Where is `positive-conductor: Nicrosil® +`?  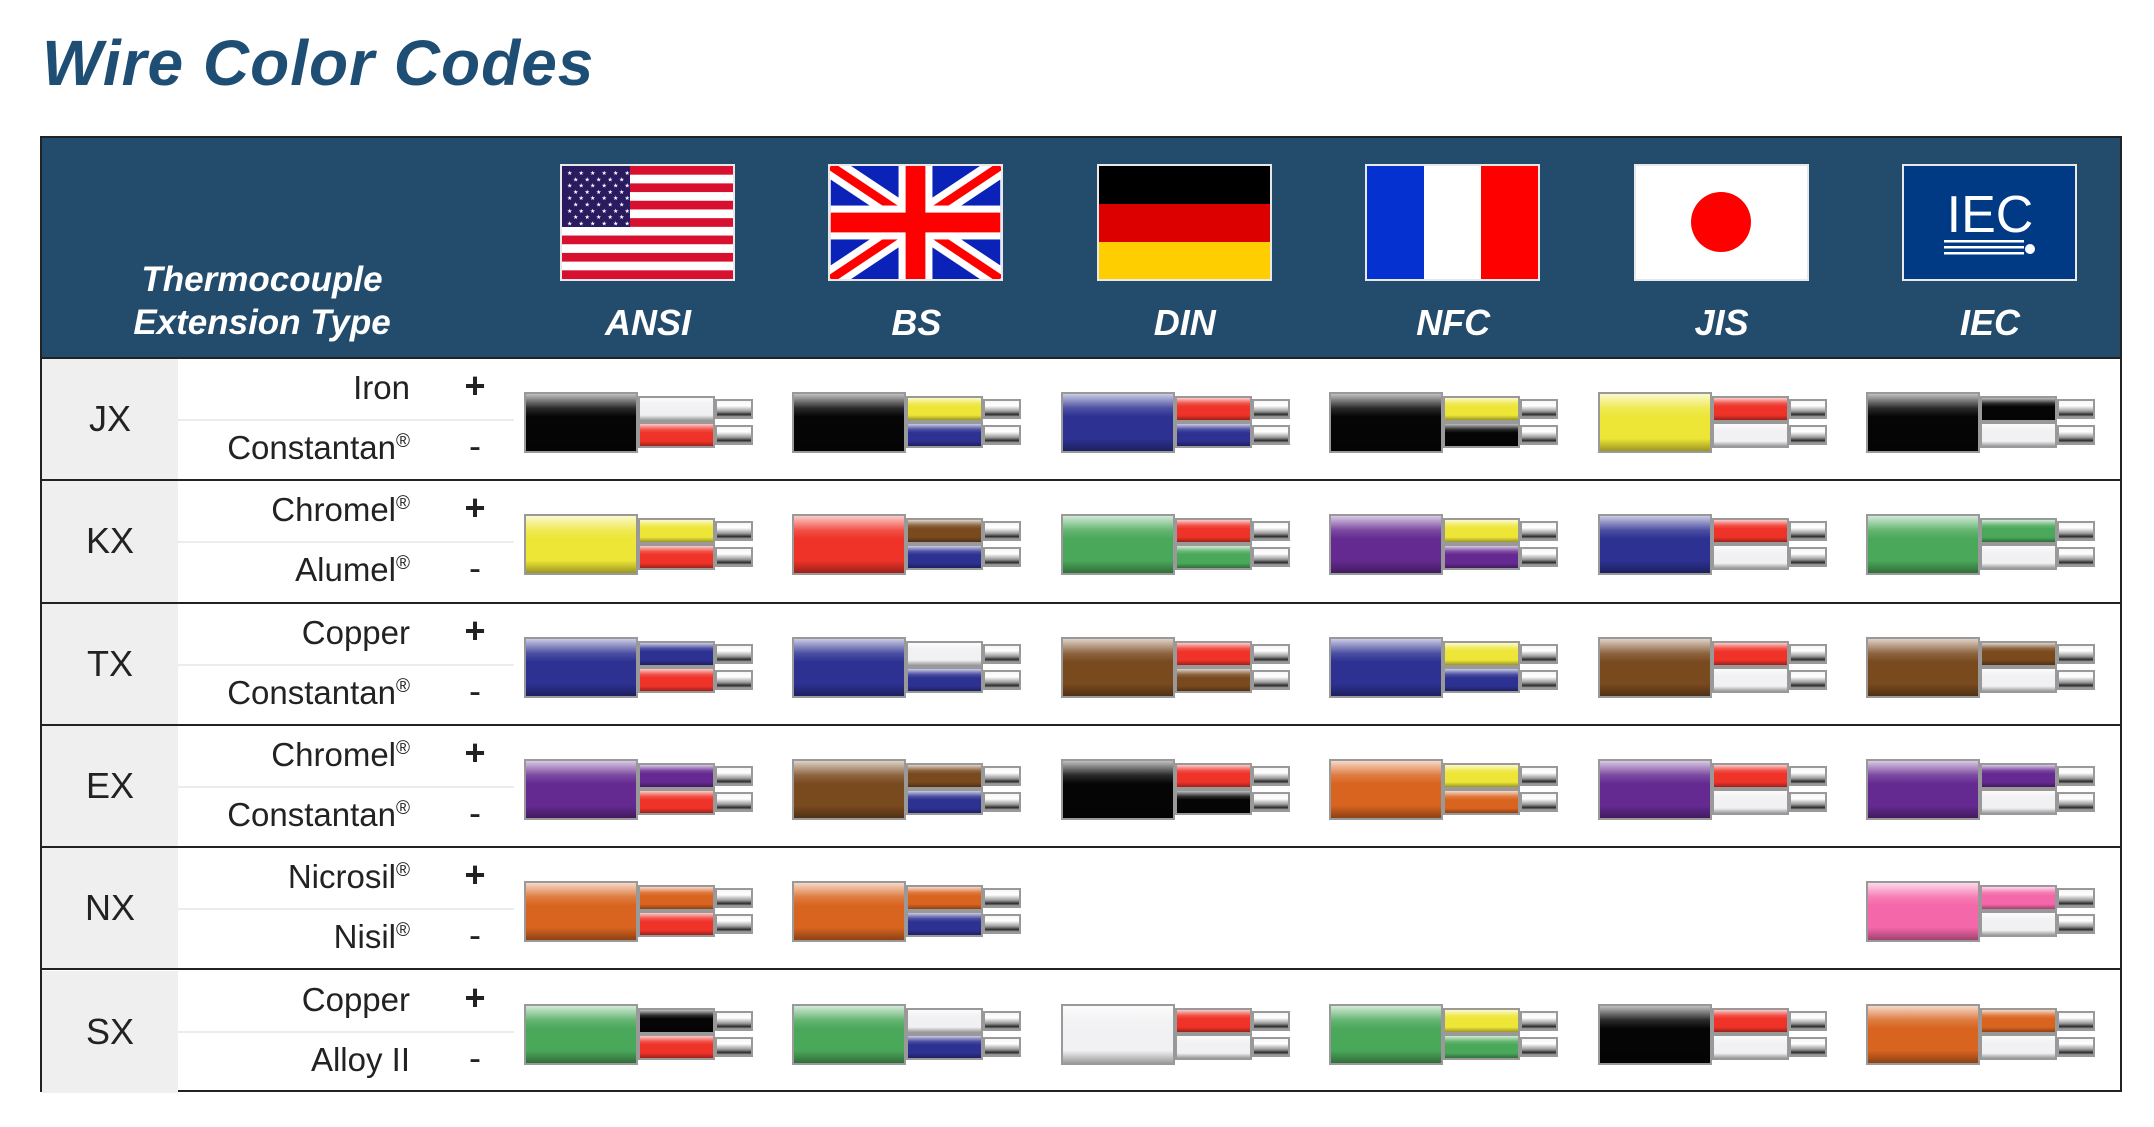
positive-conductor: Nicrosil® + is located at coordinates (346, 879).